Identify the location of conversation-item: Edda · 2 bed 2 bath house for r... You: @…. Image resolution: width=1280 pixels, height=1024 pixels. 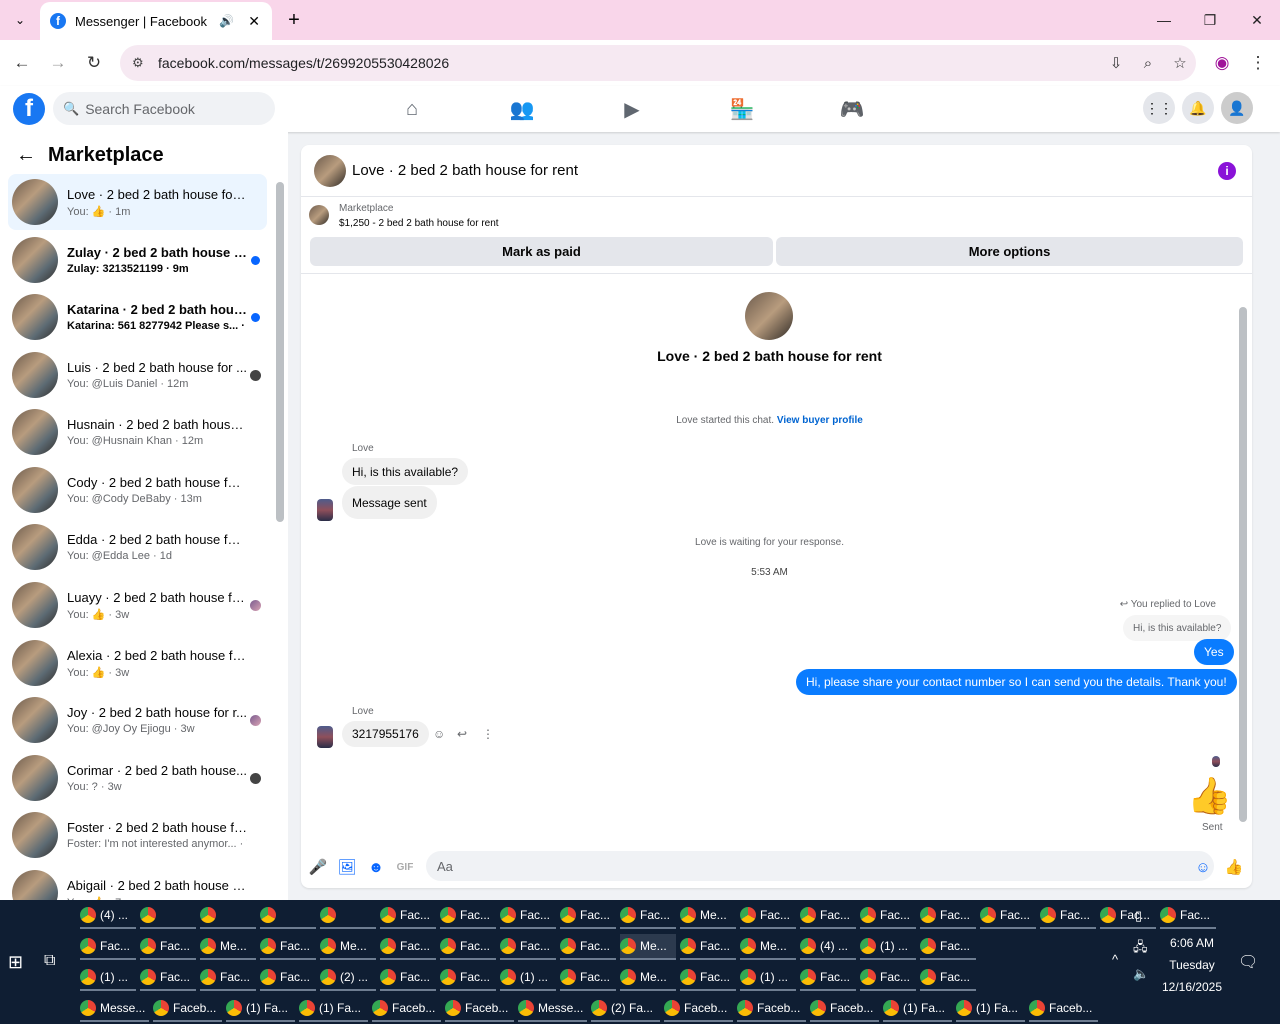
(137, 547).